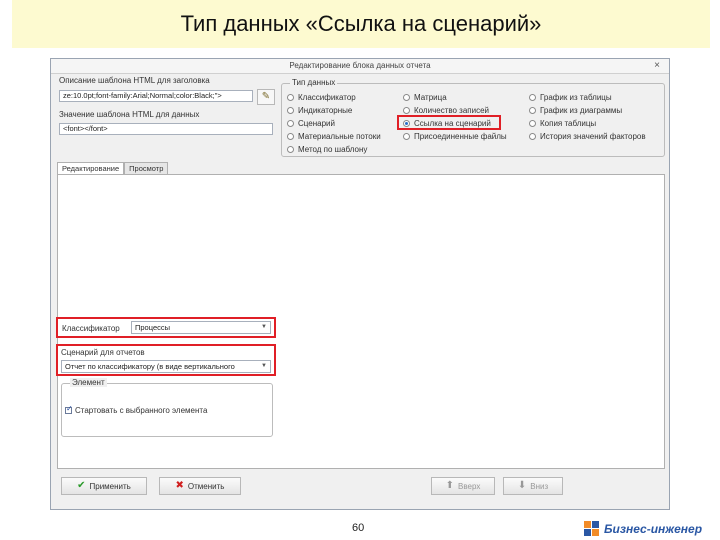  Describe the element at coordinates (166, 327) in the screenshot. I see `highlight-classifier` at that location.